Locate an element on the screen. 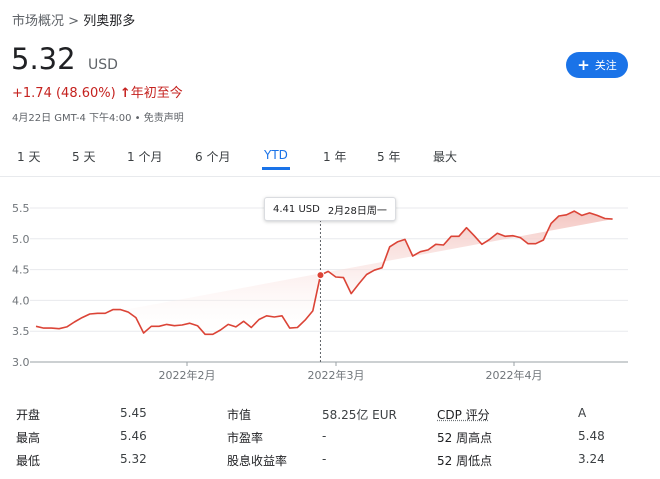  range-tab-5d: 5 天 is located at coordinates (83, 158).